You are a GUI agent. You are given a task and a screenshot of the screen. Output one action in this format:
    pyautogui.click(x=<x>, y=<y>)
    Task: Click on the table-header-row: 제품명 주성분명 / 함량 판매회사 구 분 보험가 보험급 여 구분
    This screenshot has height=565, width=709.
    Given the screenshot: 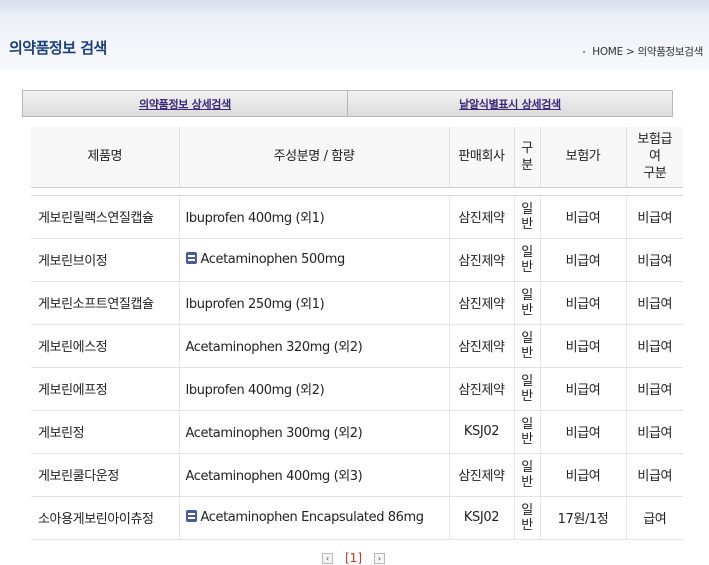 What is the action you would take?
    pyautogui.click(x=357, y=157)
    